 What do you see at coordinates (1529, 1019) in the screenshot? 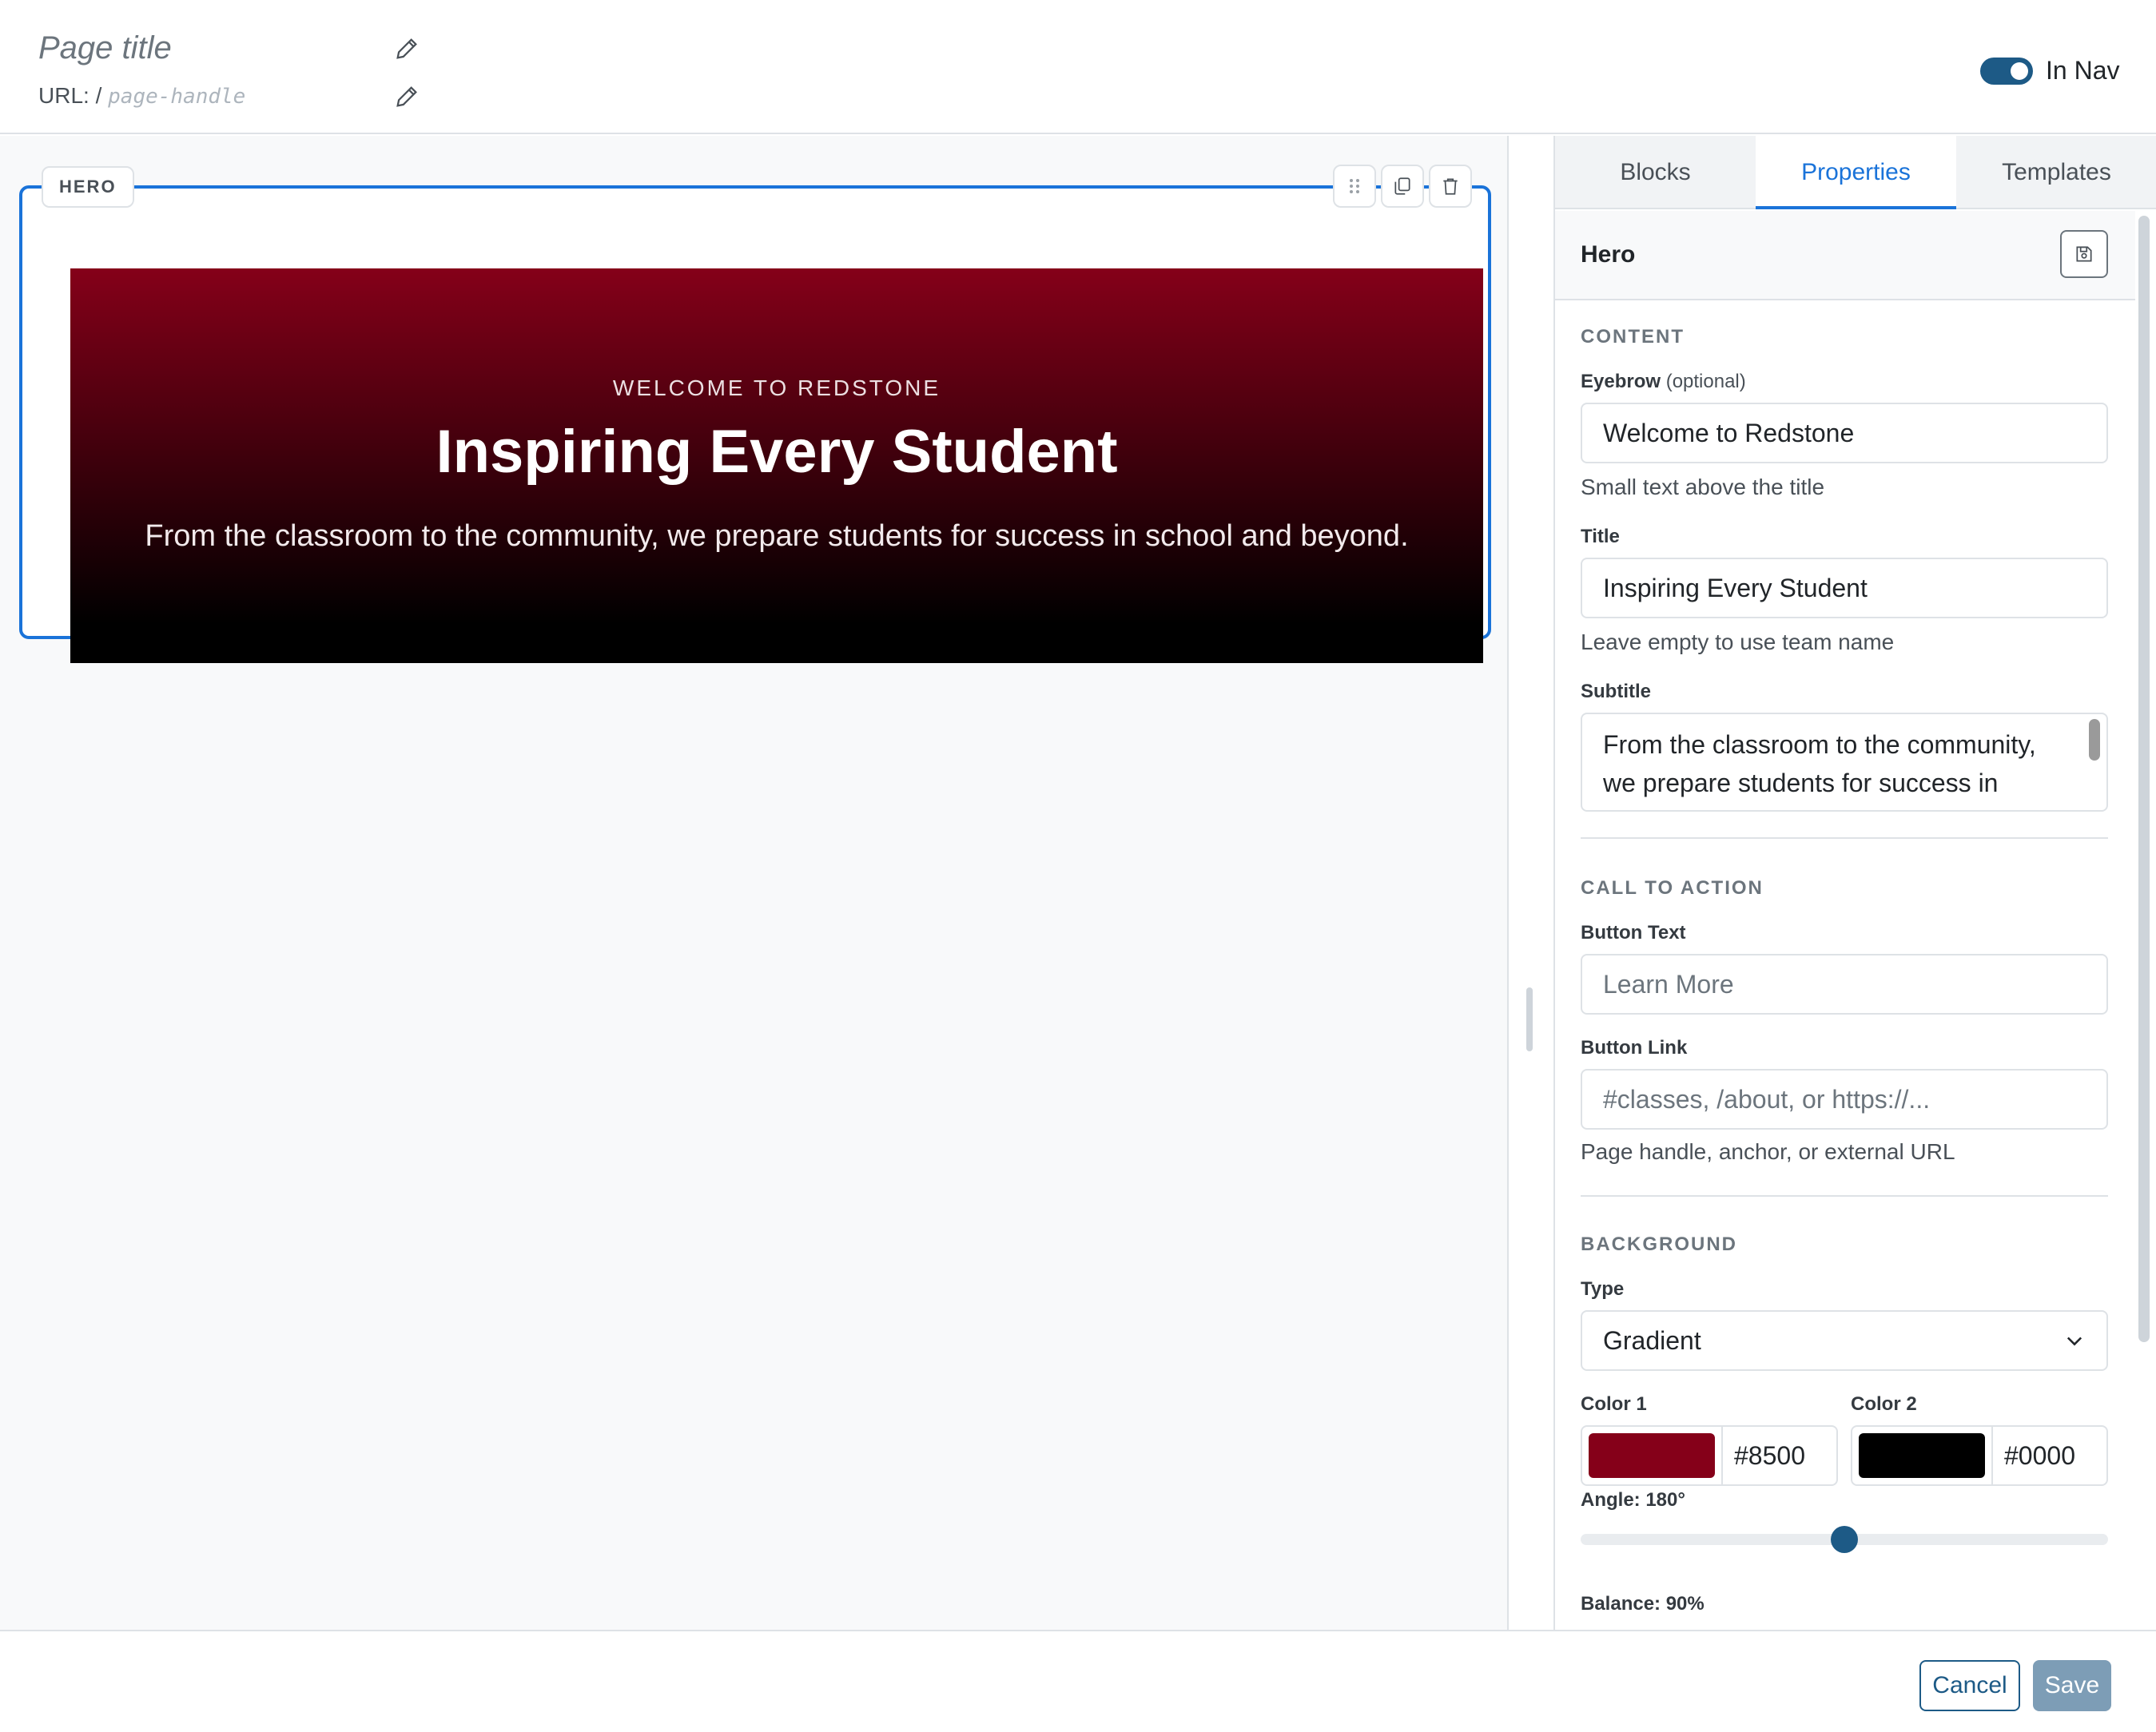
I see `panel-resize-handle` at bounding box center [1529, 1019].